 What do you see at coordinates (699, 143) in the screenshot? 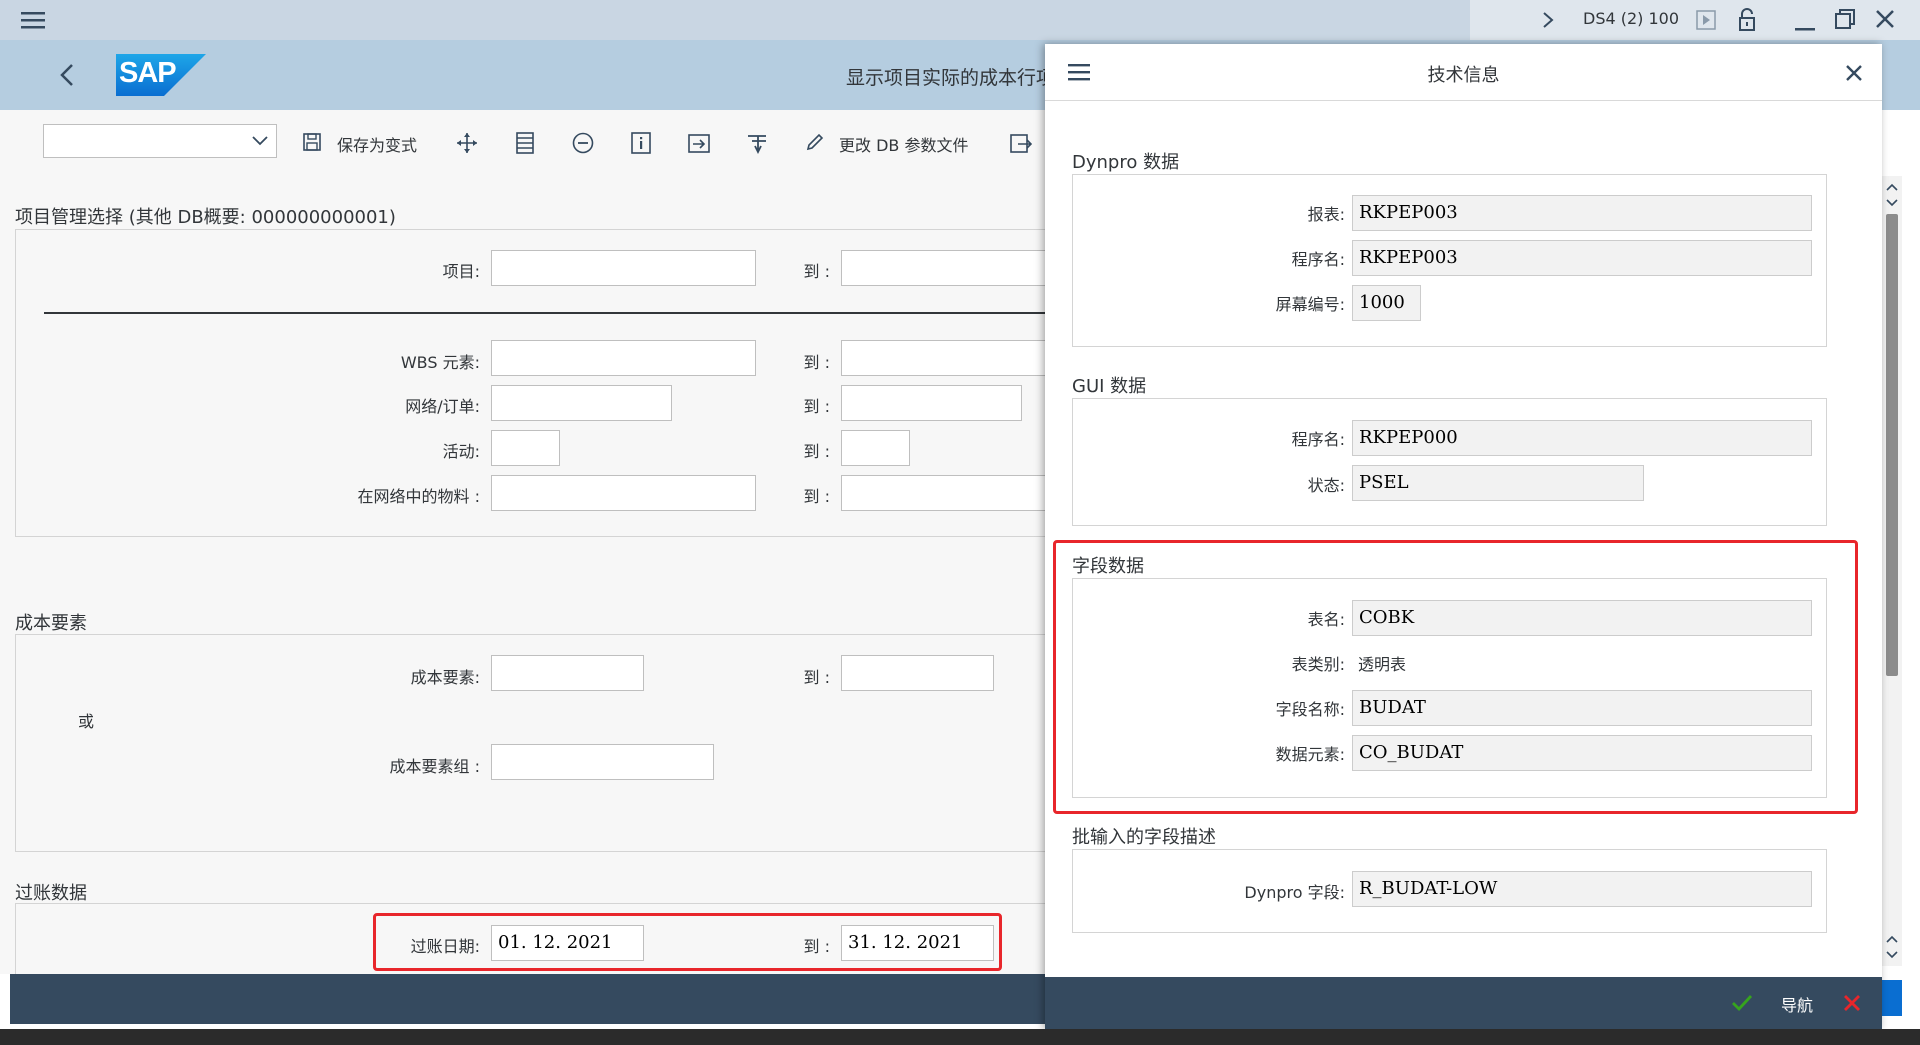
I see `export-icon` at bounding box center [699, 143].